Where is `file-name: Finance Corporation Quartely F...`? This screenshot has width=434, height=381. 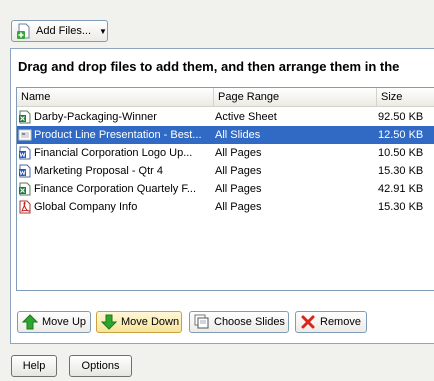 file-name: Finance Corporation Quartely F... is located at coordinates (115, 189).